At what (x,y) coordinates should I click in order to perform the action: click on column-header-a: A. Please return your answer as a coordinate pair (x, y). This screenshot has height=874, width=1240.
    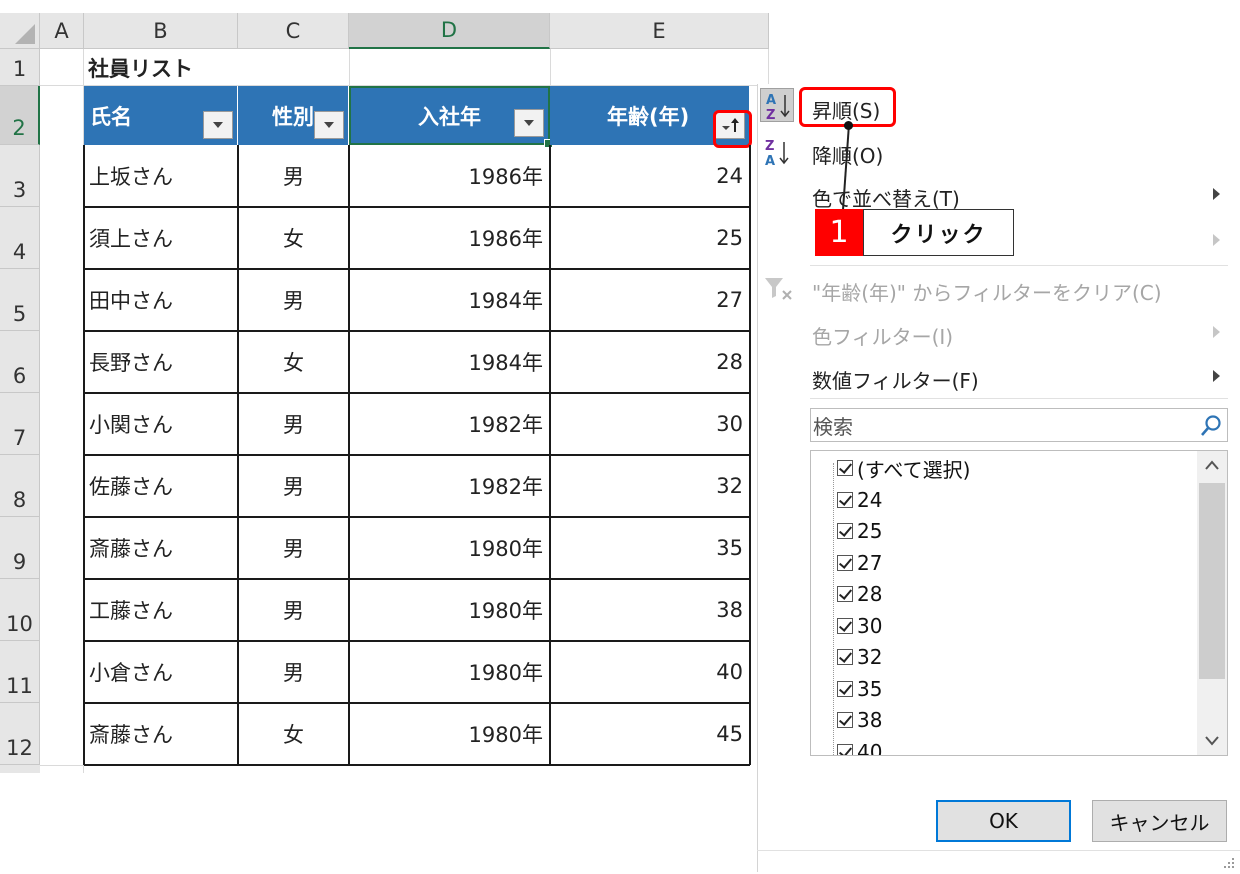
    Looking at the image, I should click on (62, 31).